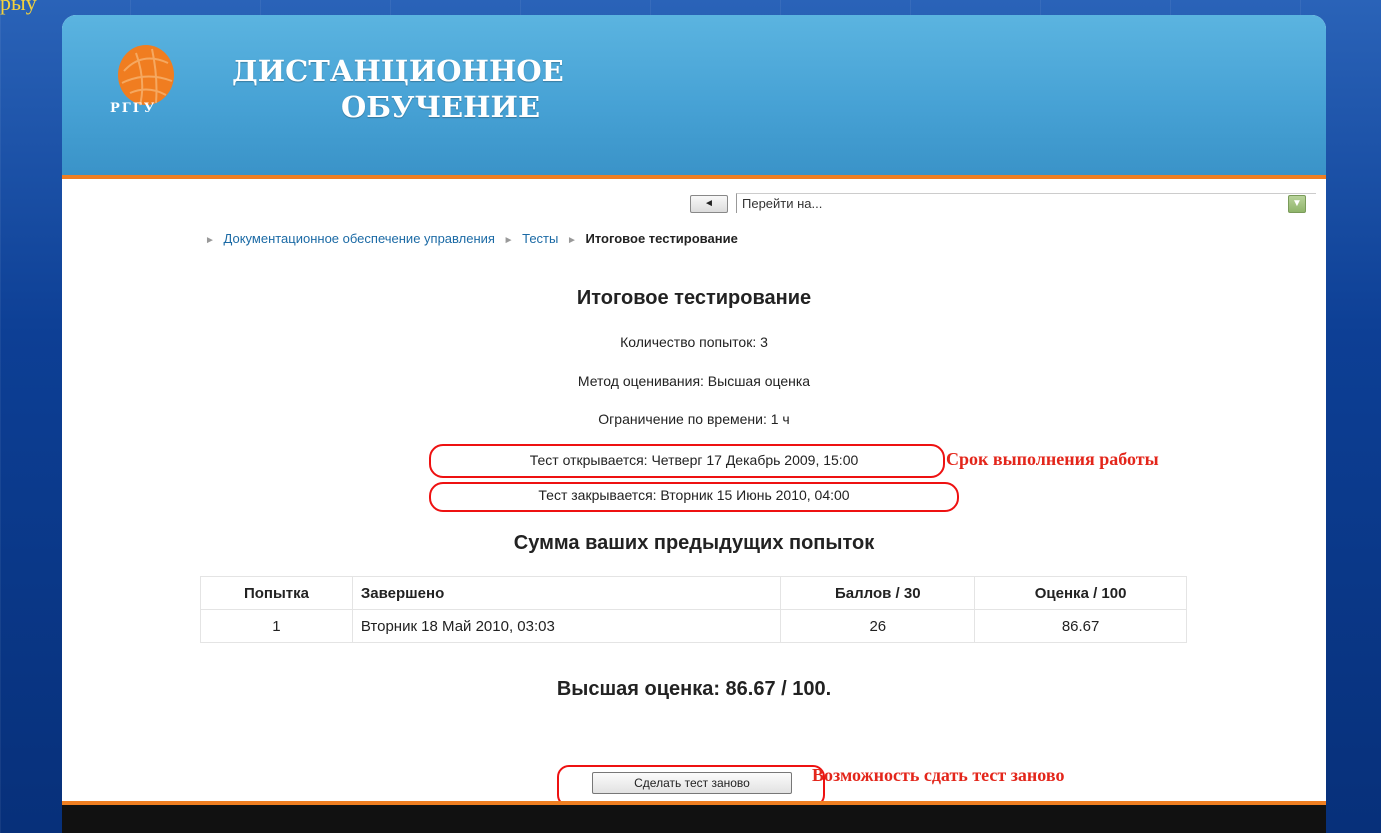 Image resolution: width=1381 pixels, height=833 pixels. What do you see at coordinates (18, 7) in the screenshot?
I see `corner-text: рыу` at bounding box center [18, 7].